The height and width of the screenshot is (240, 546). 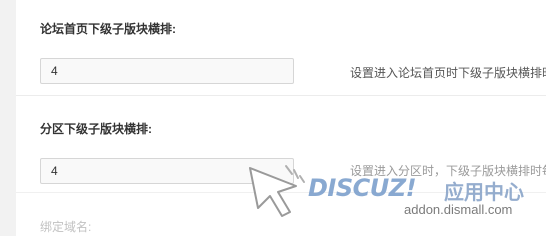 I want to click on setting-label: 绑定域名:, so click(x=66, y=227).